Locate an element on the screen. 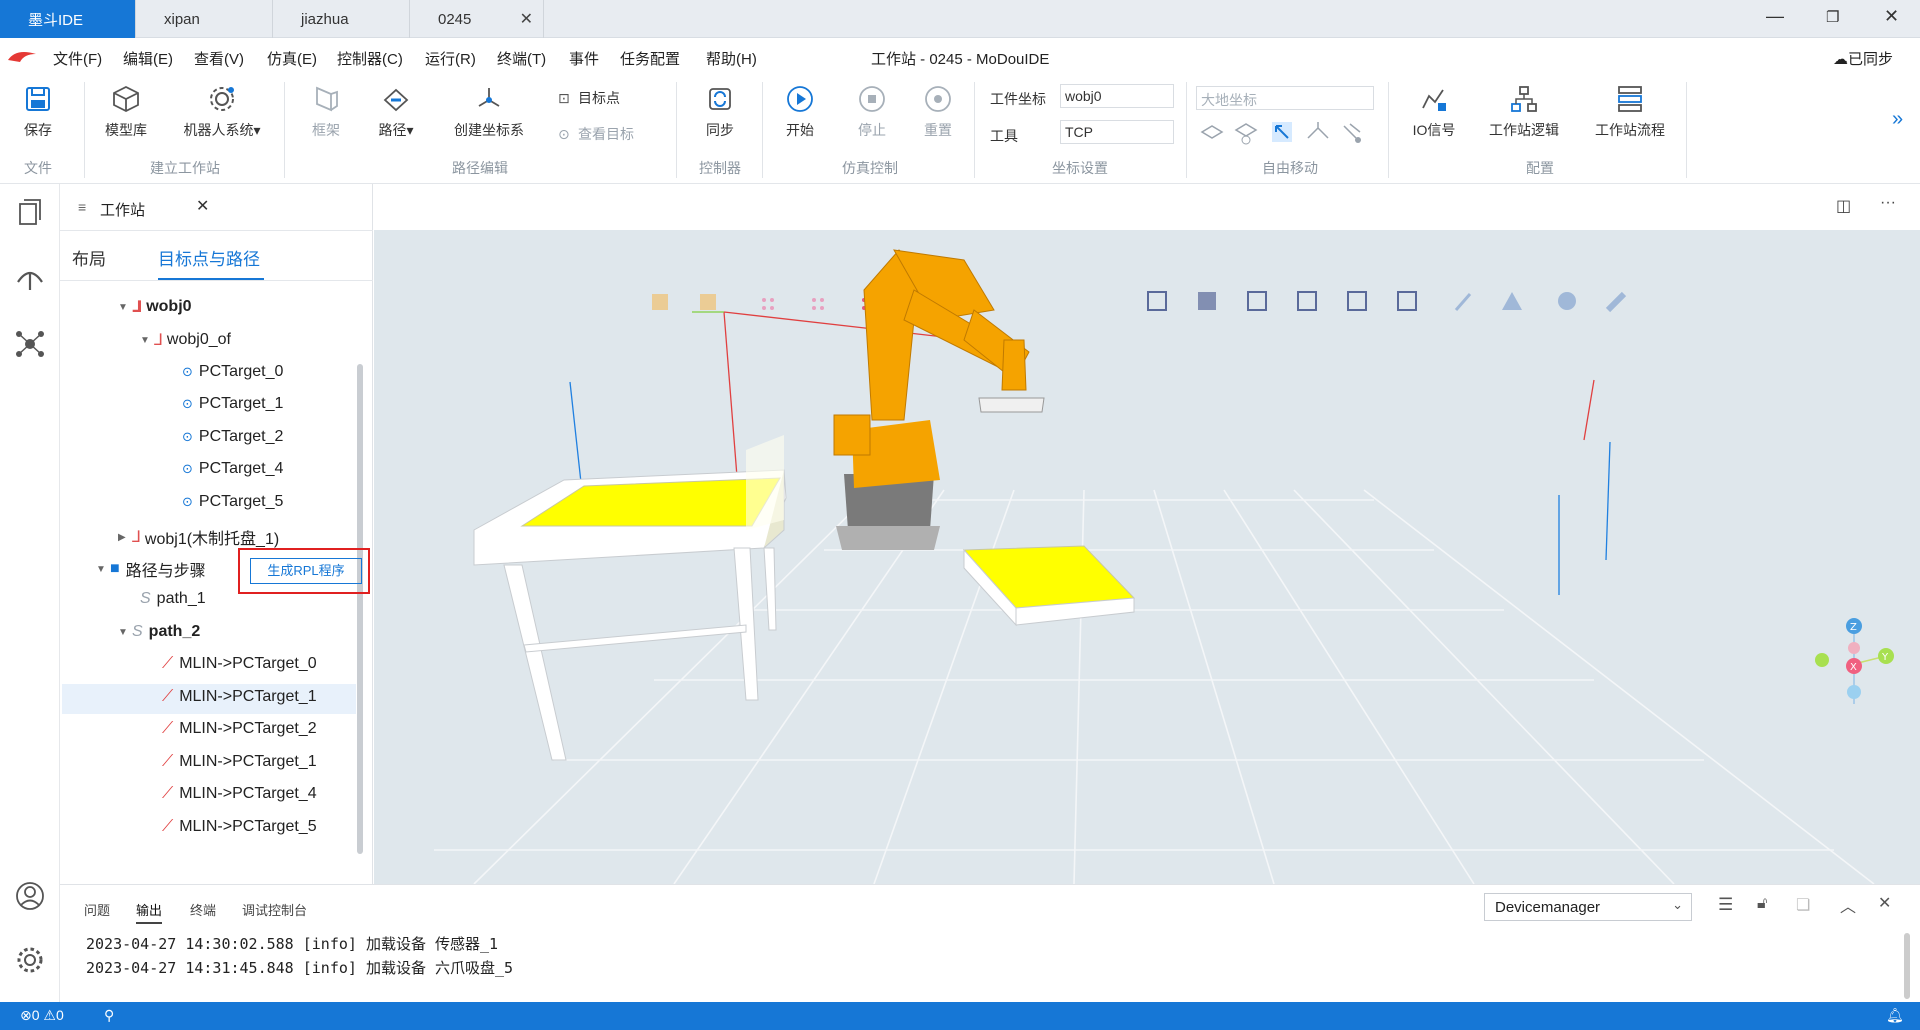 This screenshot has width=1920, height=1030. stop-button: 停止 is located at coordinates (872, 112).